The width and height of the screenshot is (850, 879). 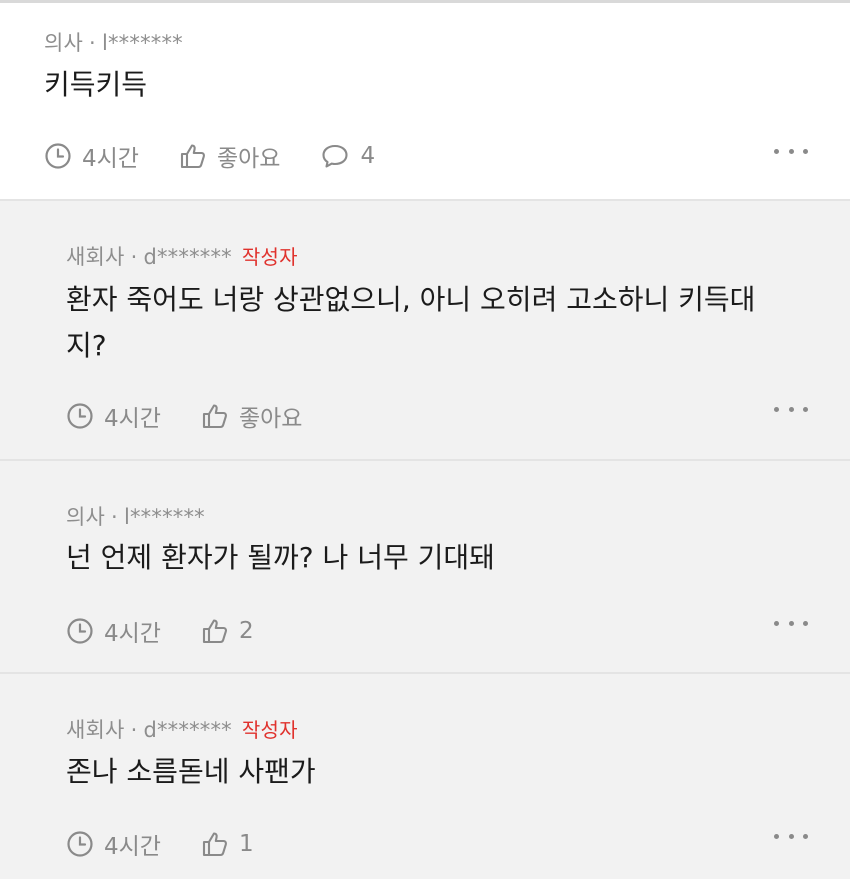 I want to click on like-count: 2, so click(x=246, y=631).